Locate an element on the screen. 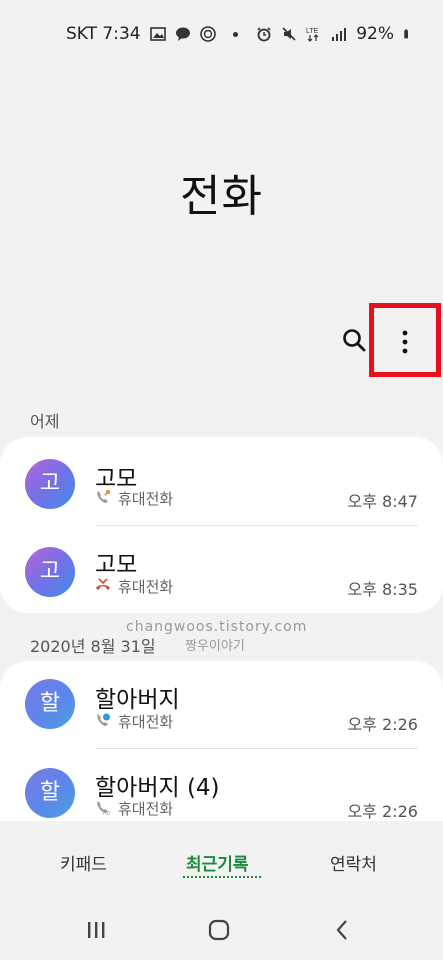 The height and width of the screenshot is (960, 443). svg-text: LTE is located at coordinates (312, 31).